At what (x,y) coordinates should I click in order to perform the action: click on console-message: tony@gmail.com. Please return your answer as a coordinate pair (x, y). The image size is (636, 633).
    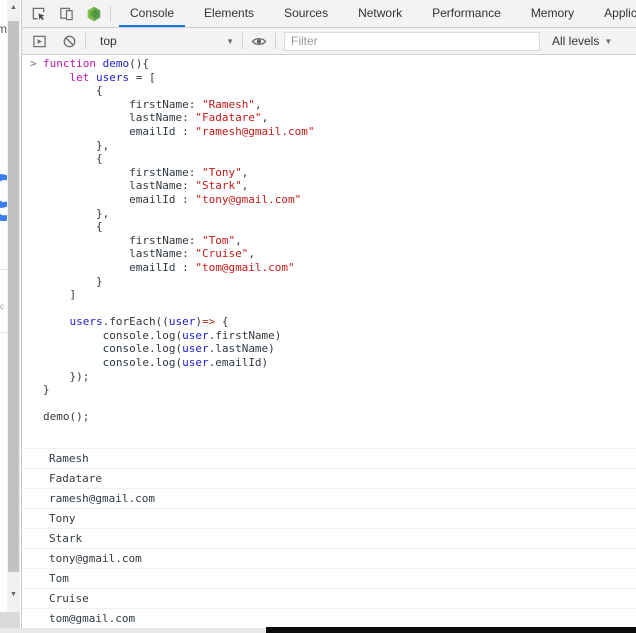
    Looking at the image, I should click on (329, 558).